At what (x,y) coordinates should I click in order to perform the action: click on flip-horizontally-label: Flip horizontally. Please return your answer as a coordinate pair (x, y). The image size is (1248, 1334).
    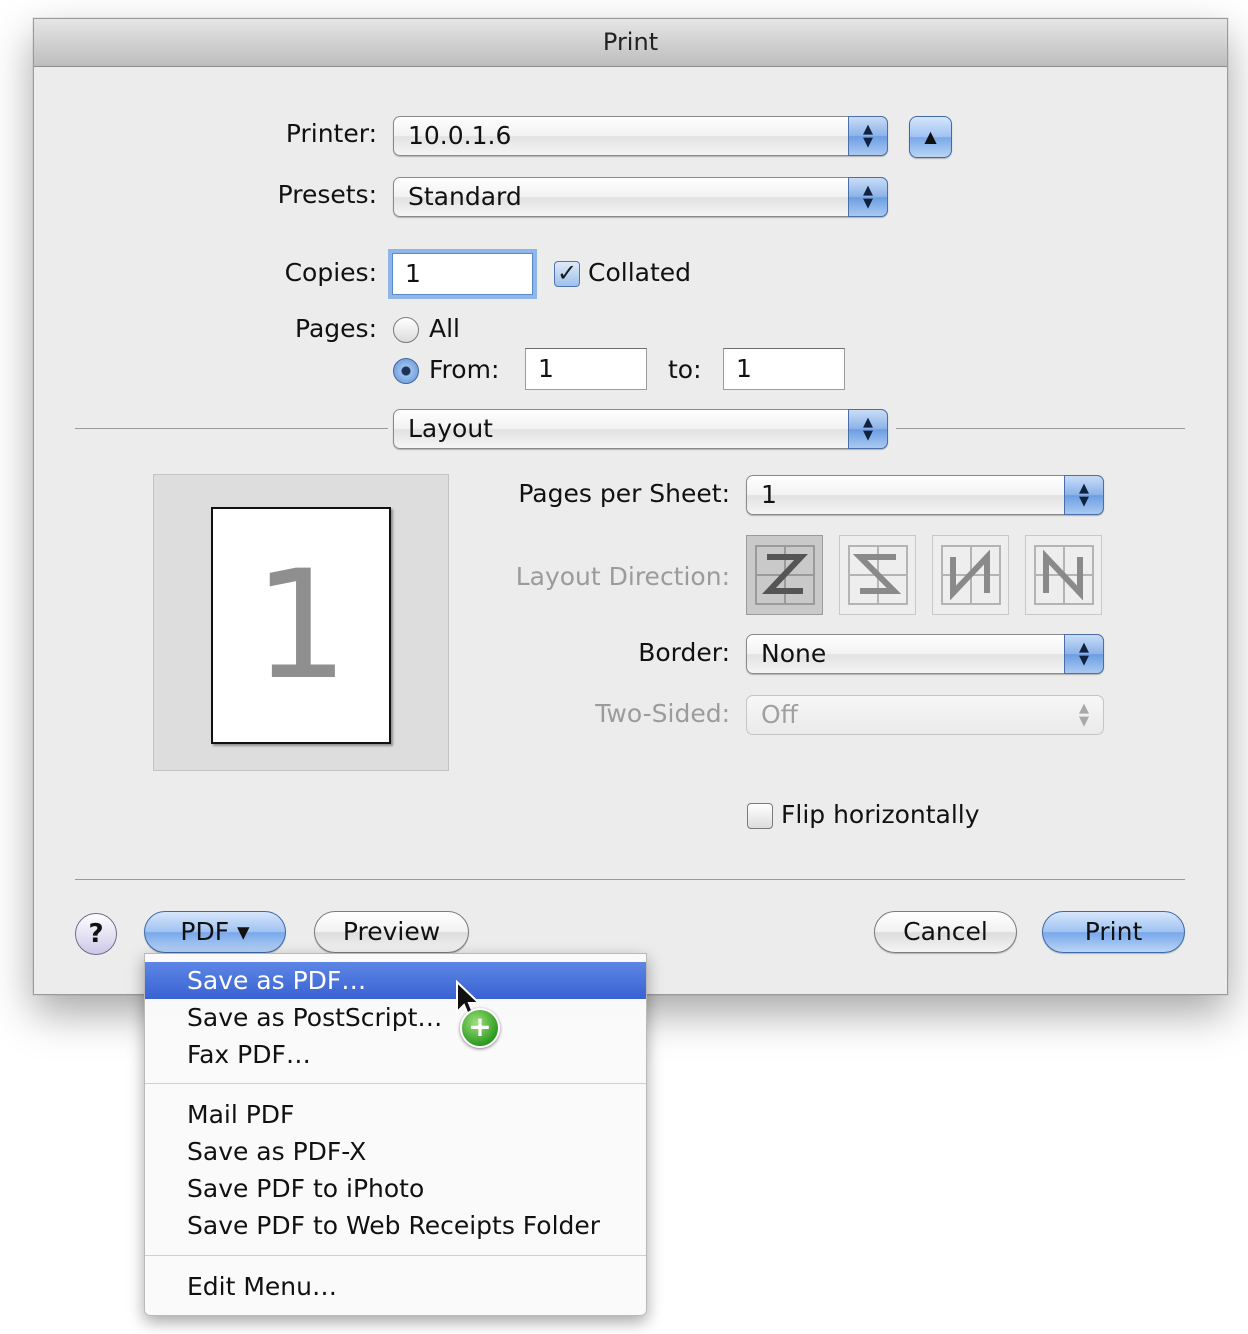
    Looking at the image, I should click on (880, 814).